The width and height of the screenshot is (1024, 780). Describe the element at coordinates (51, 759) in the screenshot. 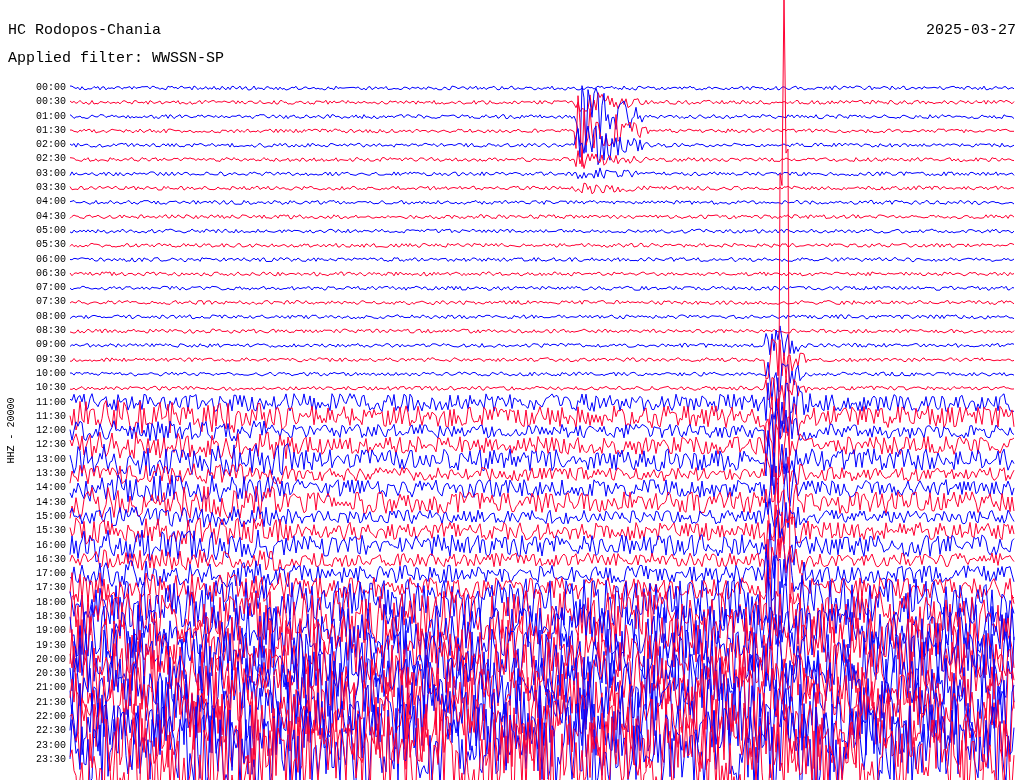

I see `time-label: 23:30` at that location.